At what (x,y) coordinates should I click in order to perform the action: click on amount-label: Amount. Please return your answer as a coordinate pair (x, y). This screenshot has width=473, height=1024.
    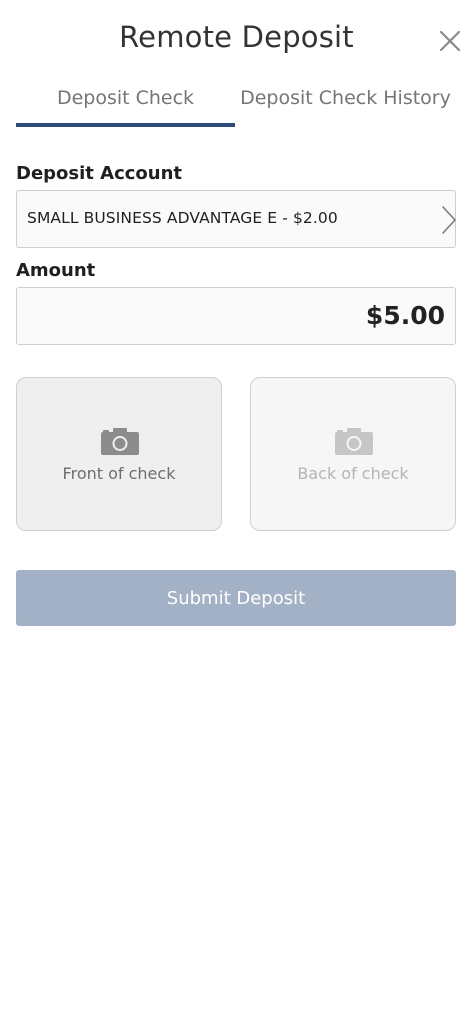
    Looking at the image, I should click on (56, 270).